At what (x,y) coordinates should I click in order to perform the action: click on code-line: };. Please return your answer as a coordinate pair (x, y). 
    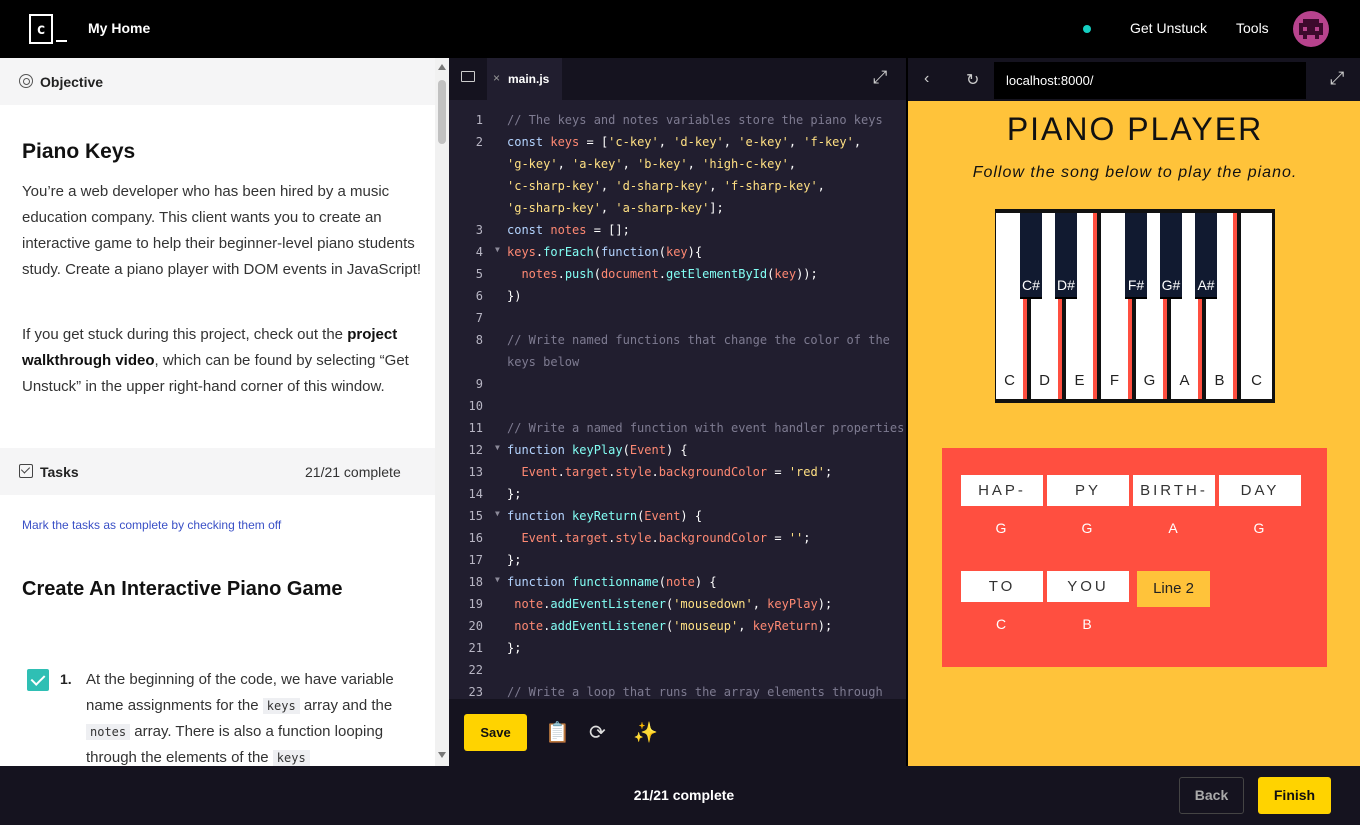
    Looking at the image, I should click on (514, 560).